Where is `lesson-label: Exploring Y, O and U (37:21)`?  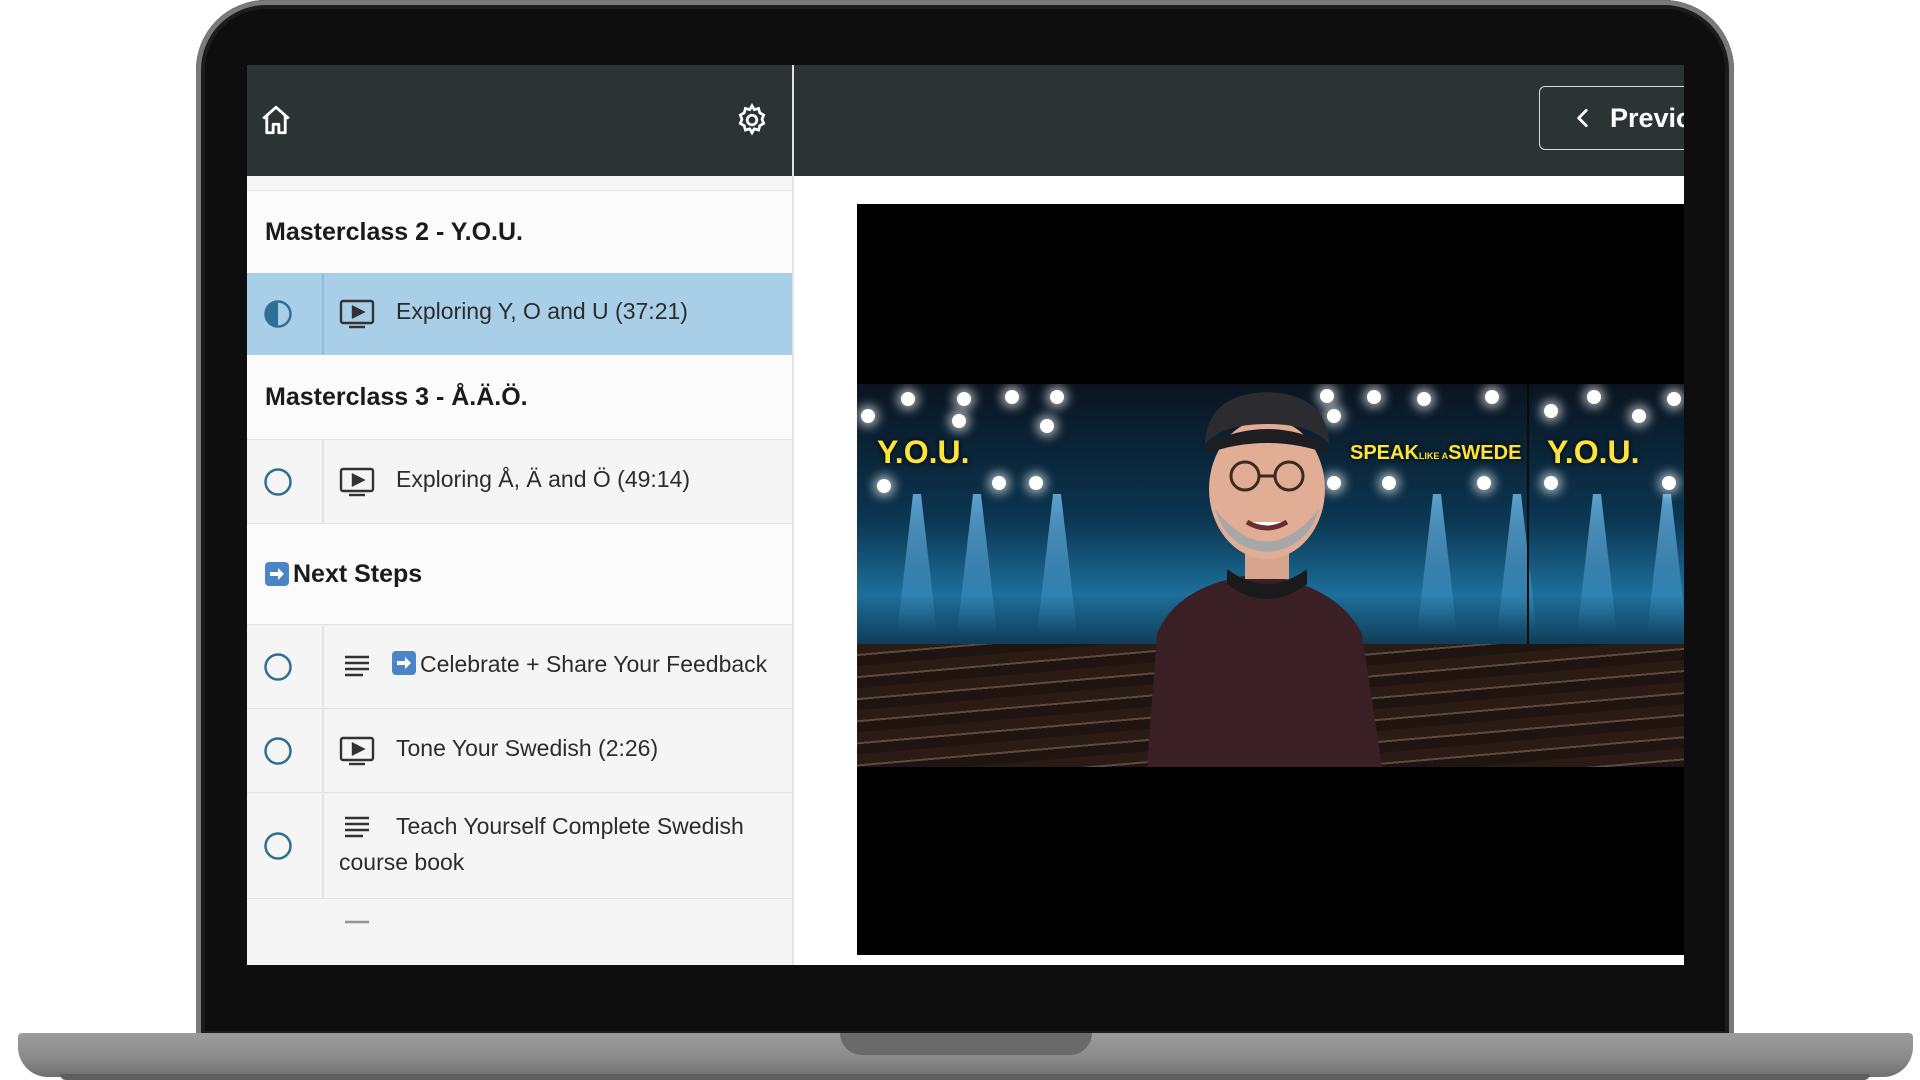
lesson-label: Exploring Y, O and U (37:21) is located at coordinates (542, 311).